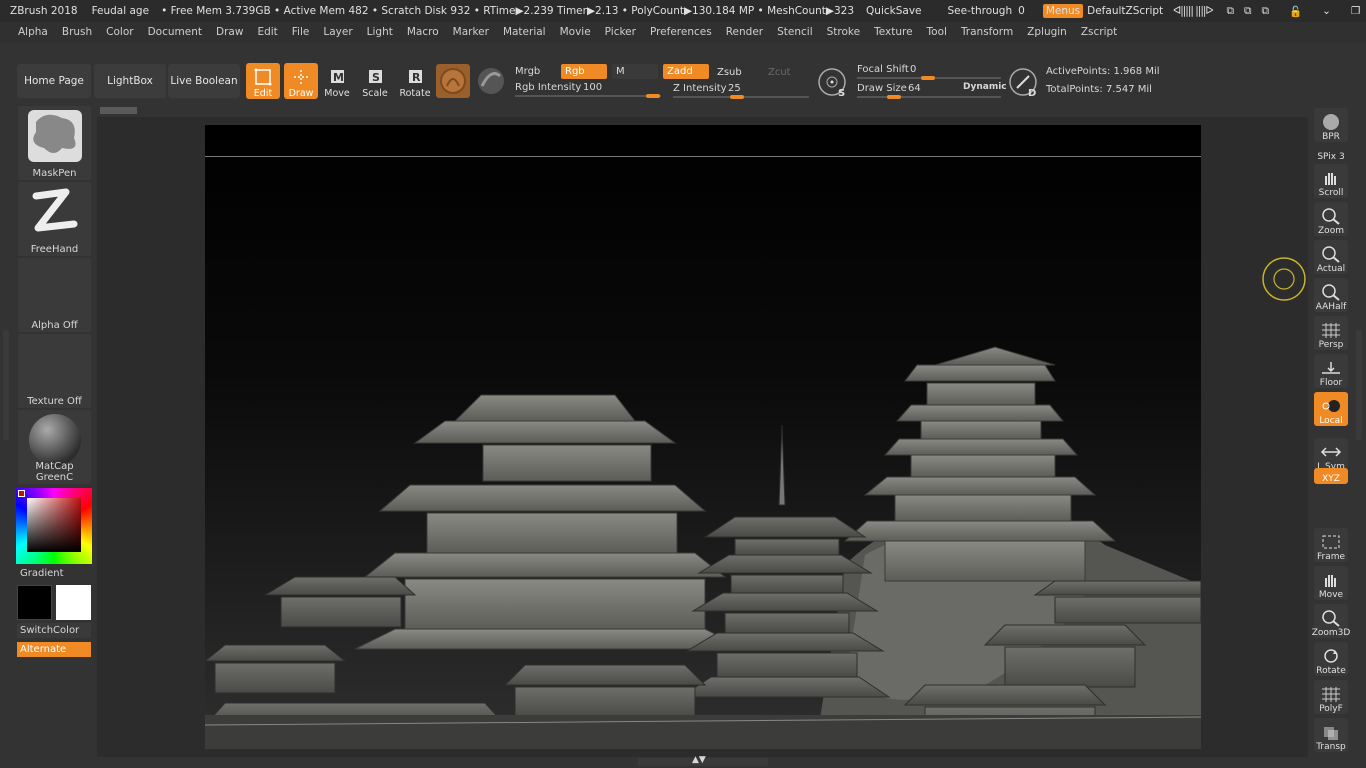  I want to click on shelf-bpr-button: BPR, so click(1331, 125).